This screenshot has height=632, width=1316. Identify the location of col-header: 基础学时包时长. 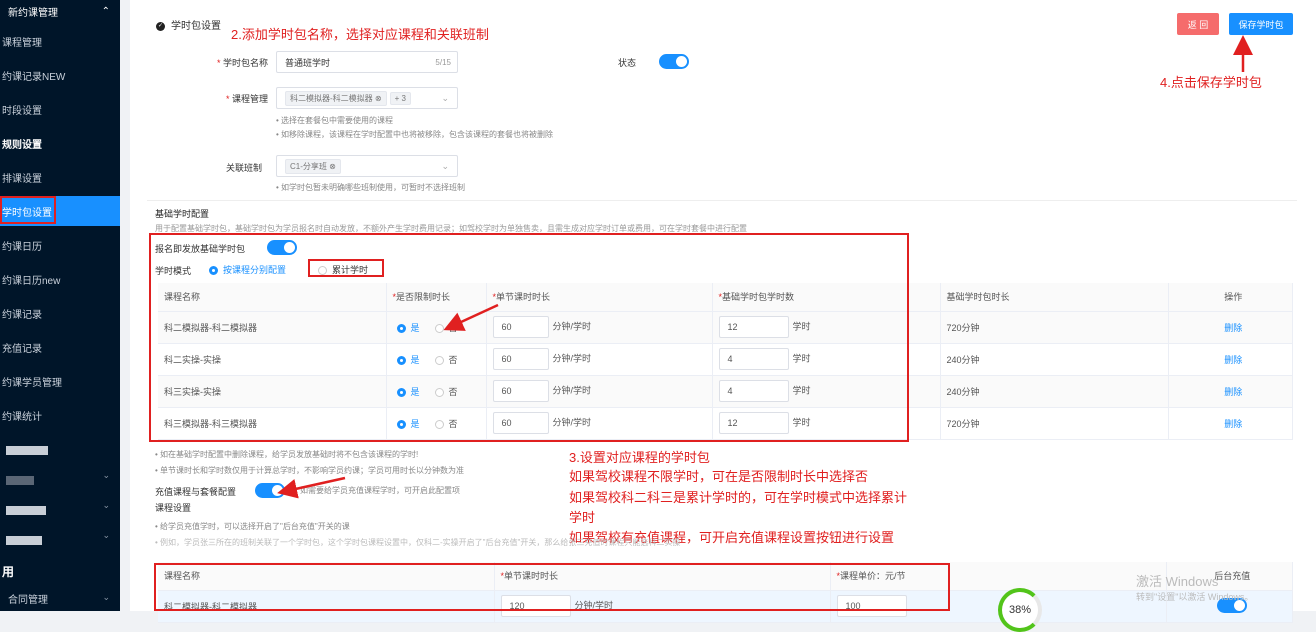
(1054, 297).